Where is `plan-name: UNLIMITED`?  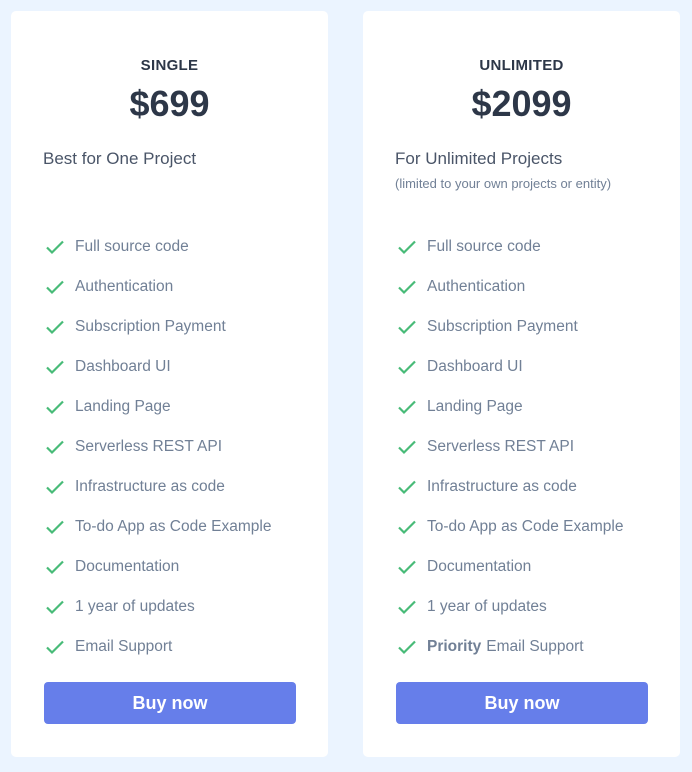 plan-name: UNLIMITED is located at coordinates (521, 65).